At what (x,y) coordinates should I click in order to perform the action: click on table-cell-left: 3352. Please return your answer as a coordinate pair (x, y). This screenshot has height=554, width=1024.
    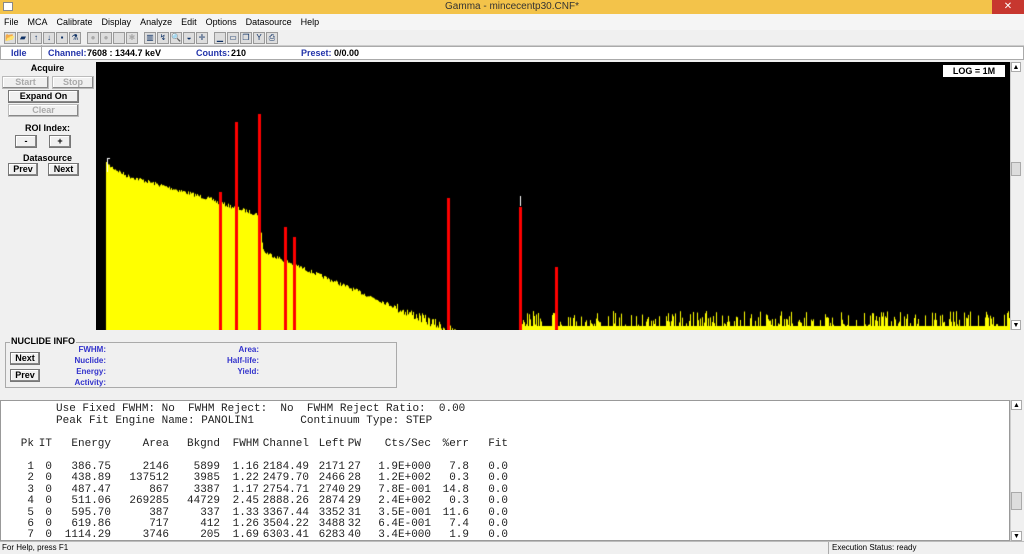
    Looking at the image, I should click on (331, 512).